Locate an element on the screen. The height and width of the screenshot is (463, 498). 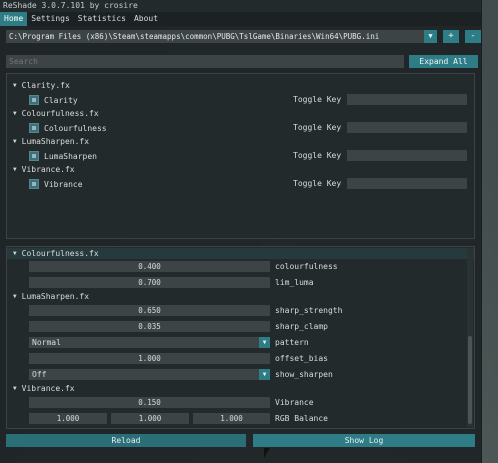
group-label: LumaSharpen.fx is located at coordinates (55, 296).